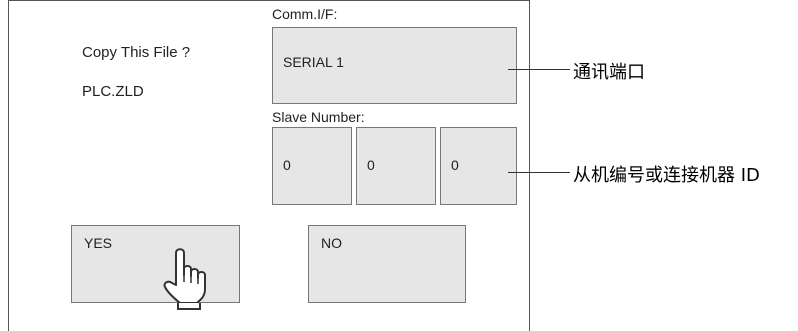 This screenshot has height=331, width=798. Describe the element at coordinates (539, 69) in the screenshot. I see `comm-port-callout-line` at that location.